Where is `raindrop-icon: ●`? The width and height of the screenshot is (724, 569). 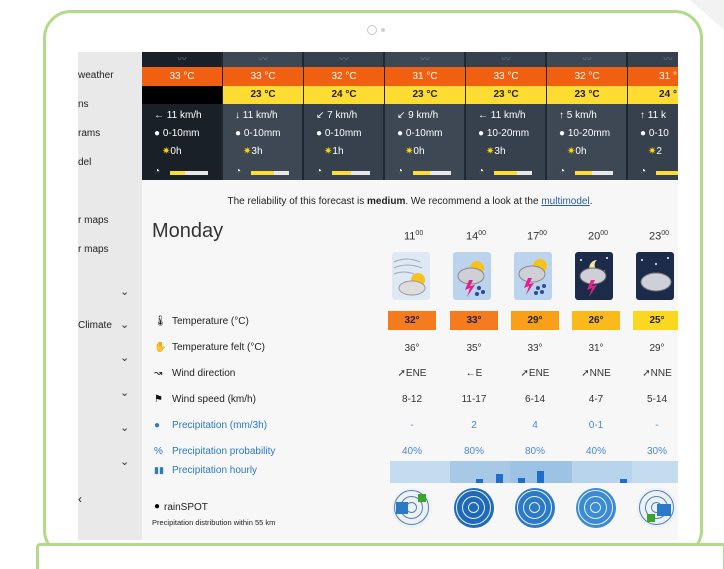
raindrop-icon: ● is located at coordinates (157, 425).